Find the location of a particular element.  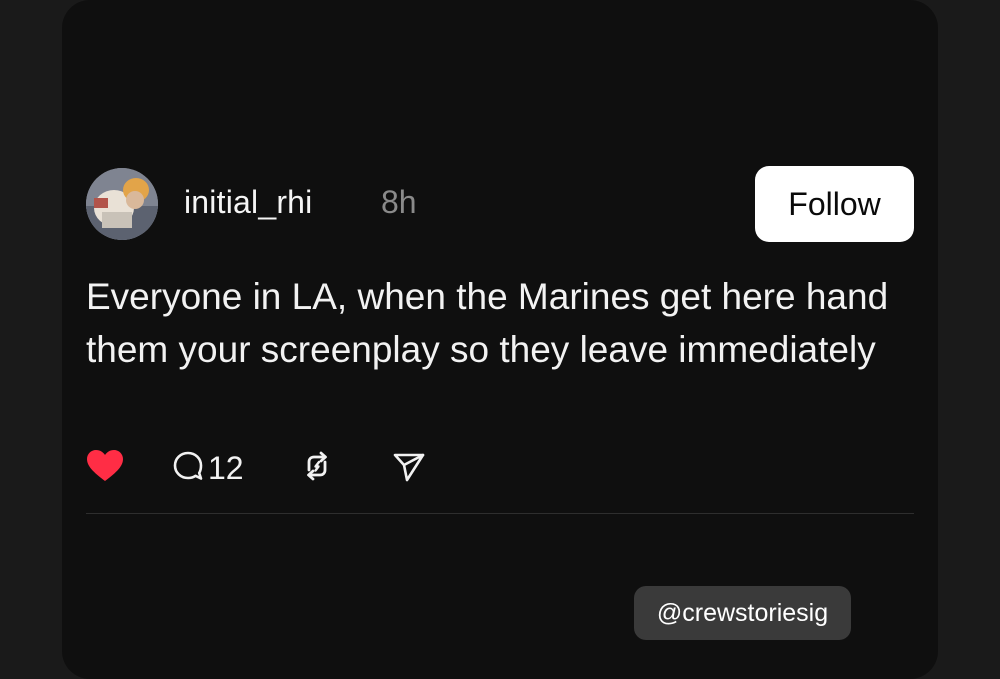

avatar-image is located at coordinates (122, 204).